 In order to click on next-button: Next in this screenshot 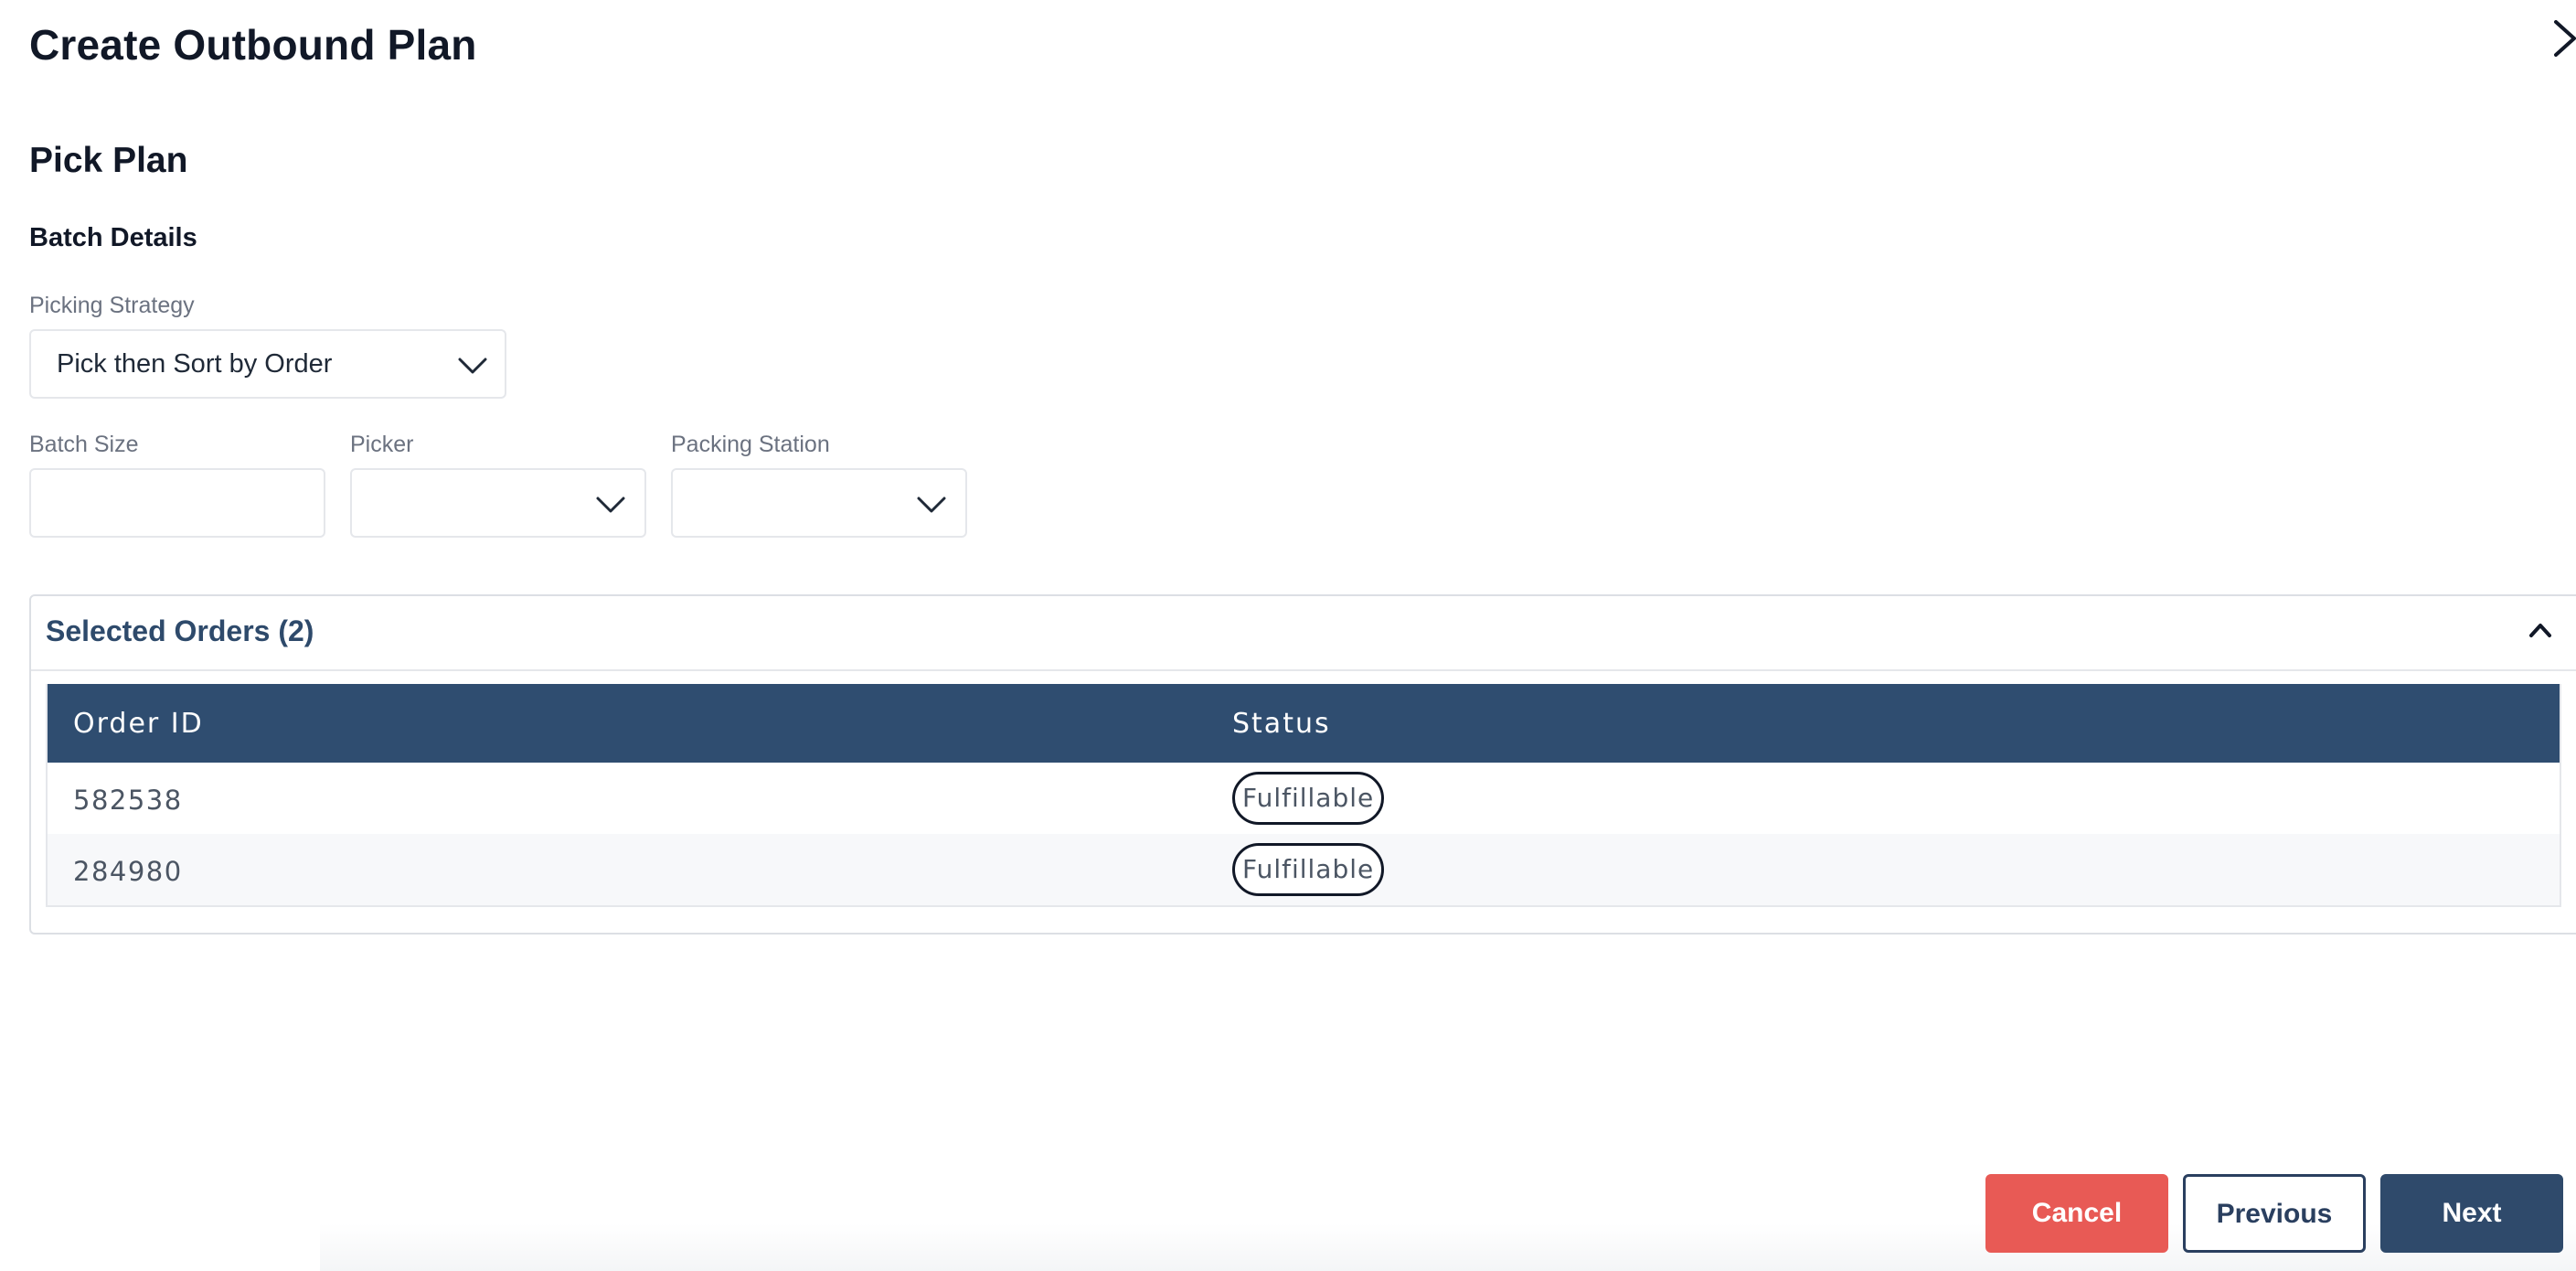, I will do `click(2471, 1213)`.